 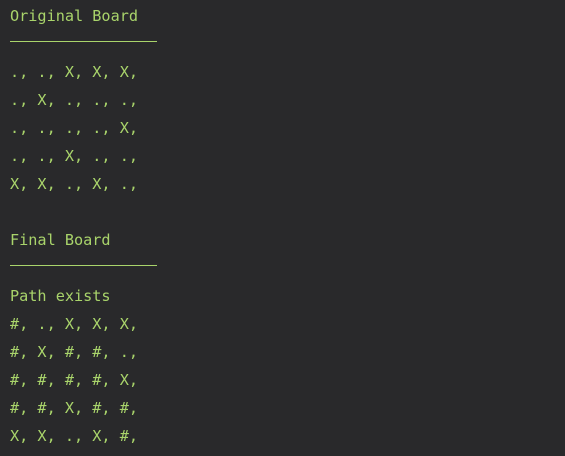 I want to click on original-board-title: Original Board, so click(x=74, y=16).